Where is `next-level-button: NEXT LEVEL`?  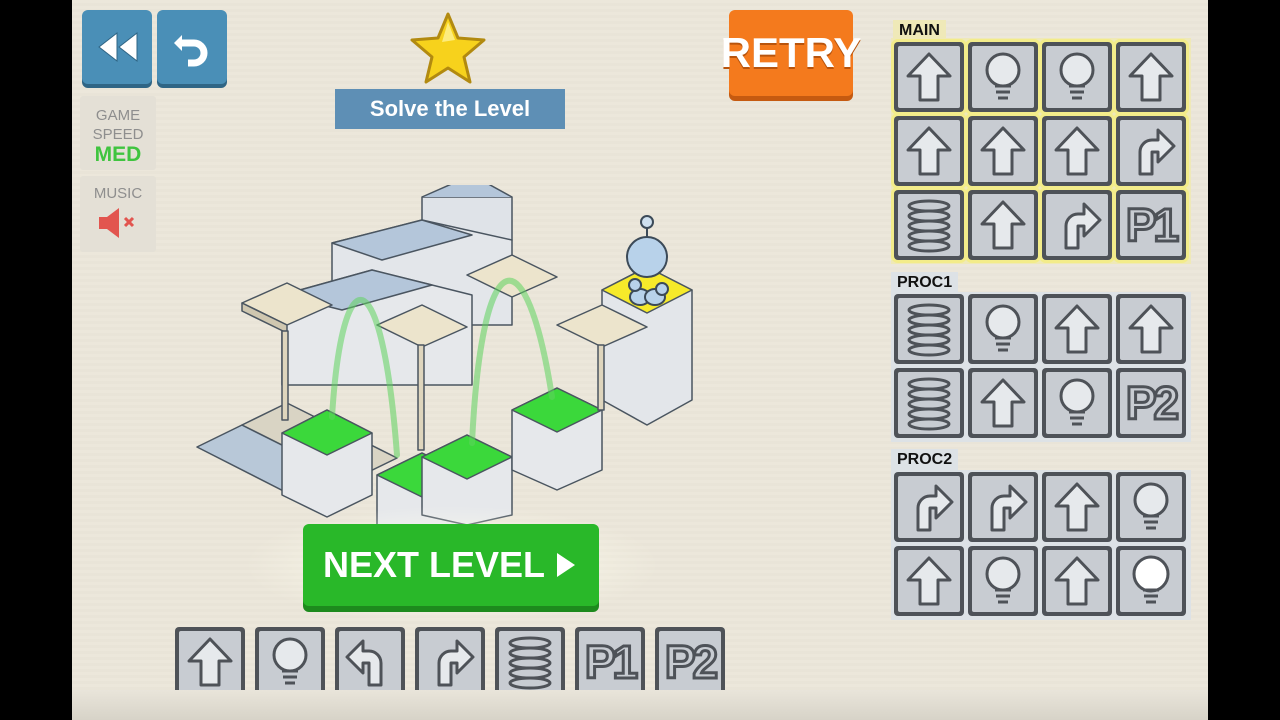 next-level-button: NEXT LEVEL is located at coordinates (451, 565).